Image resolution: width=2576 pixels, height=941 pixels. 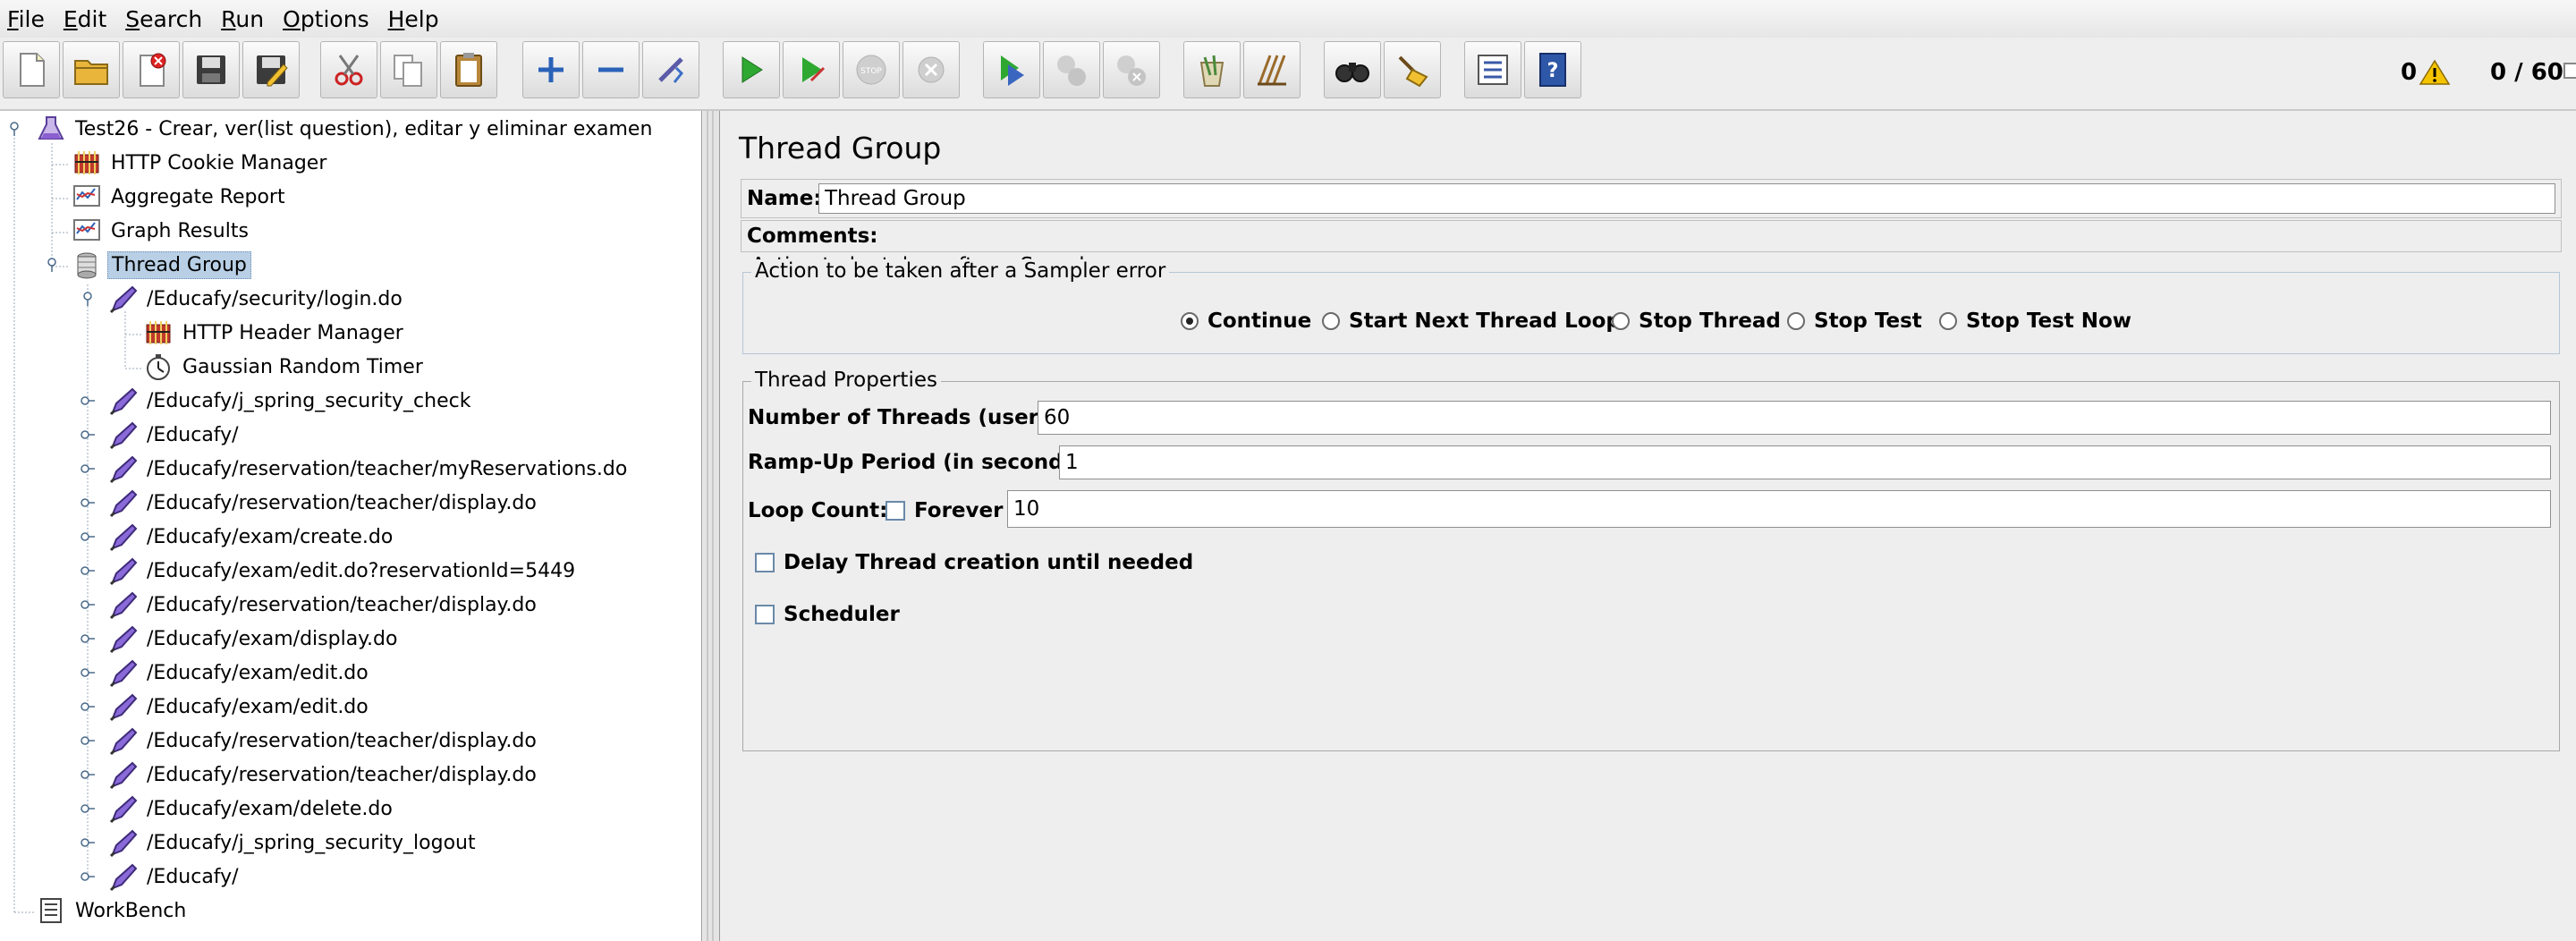 I want to click on tree-node: /Educafy/j_spring_security_logout, so click(x=293, y=843).